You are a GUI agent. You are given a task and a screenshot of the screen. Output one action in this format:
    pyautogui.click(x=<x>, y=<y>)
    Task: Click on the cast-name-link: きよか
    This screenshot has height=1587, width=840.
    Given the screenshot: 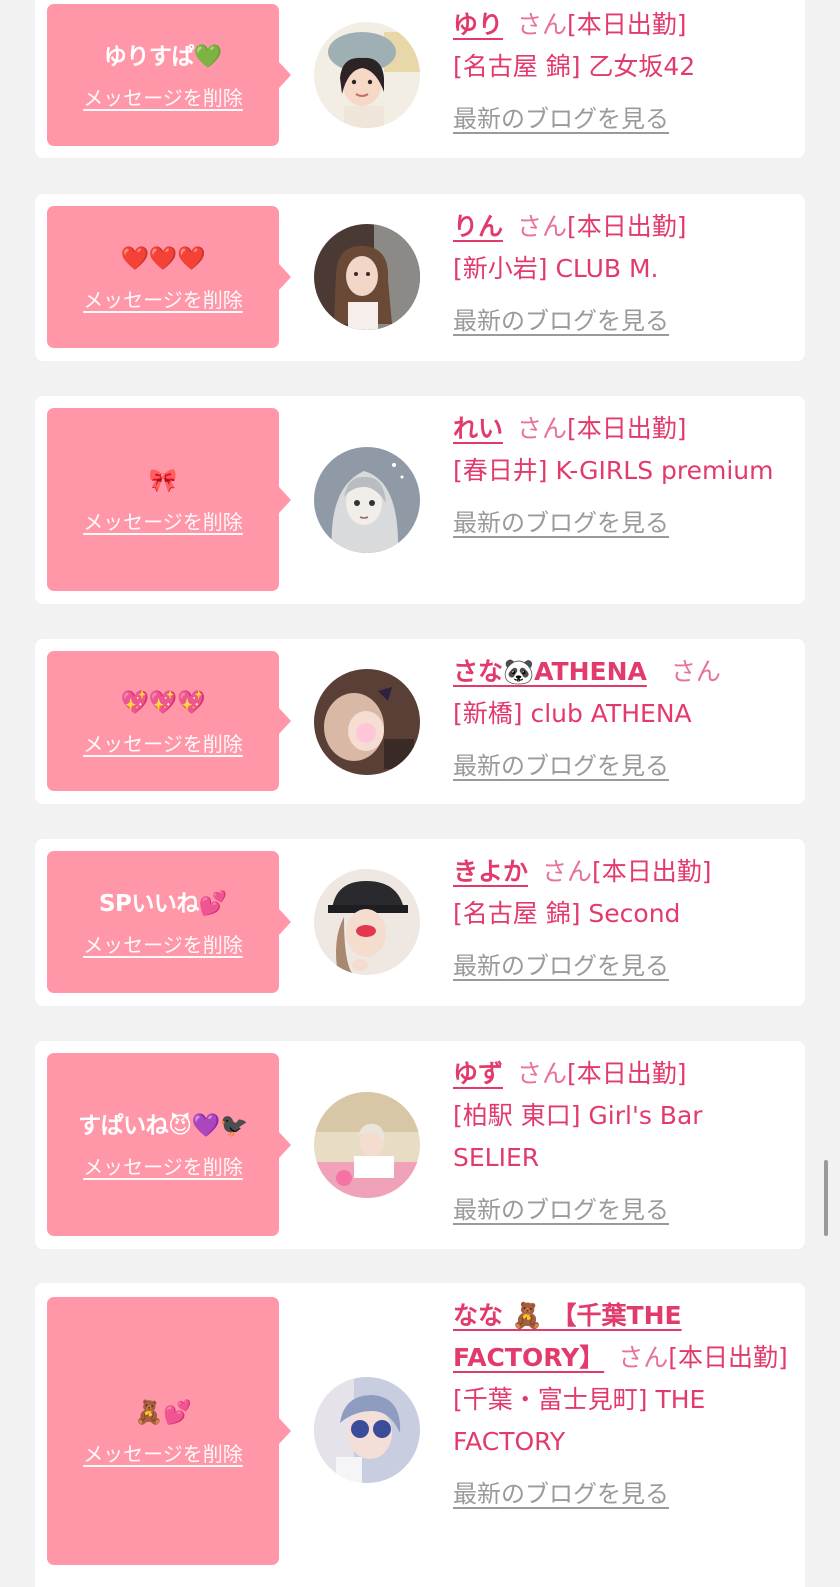 What is the action you would take?
    pyautogui.click(x=490, y=871)
    